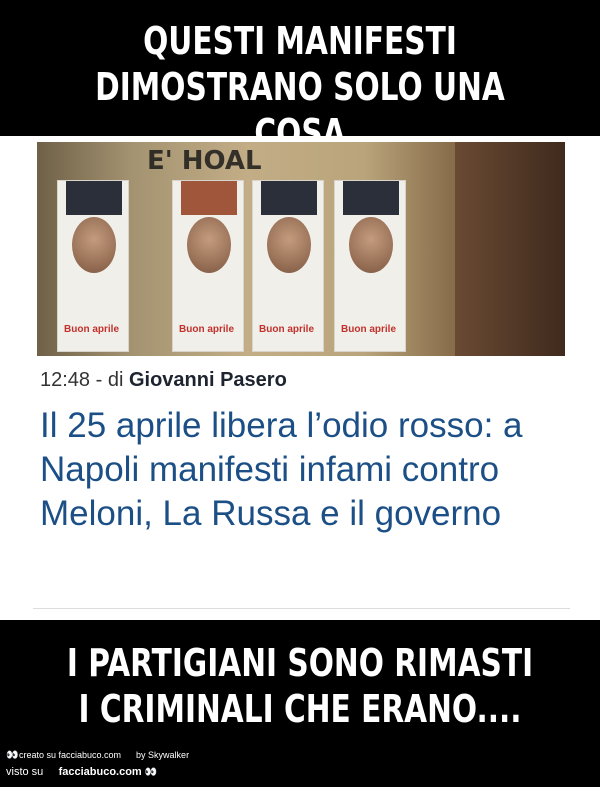  I want to click on wall-shadow, so click(510, 249).